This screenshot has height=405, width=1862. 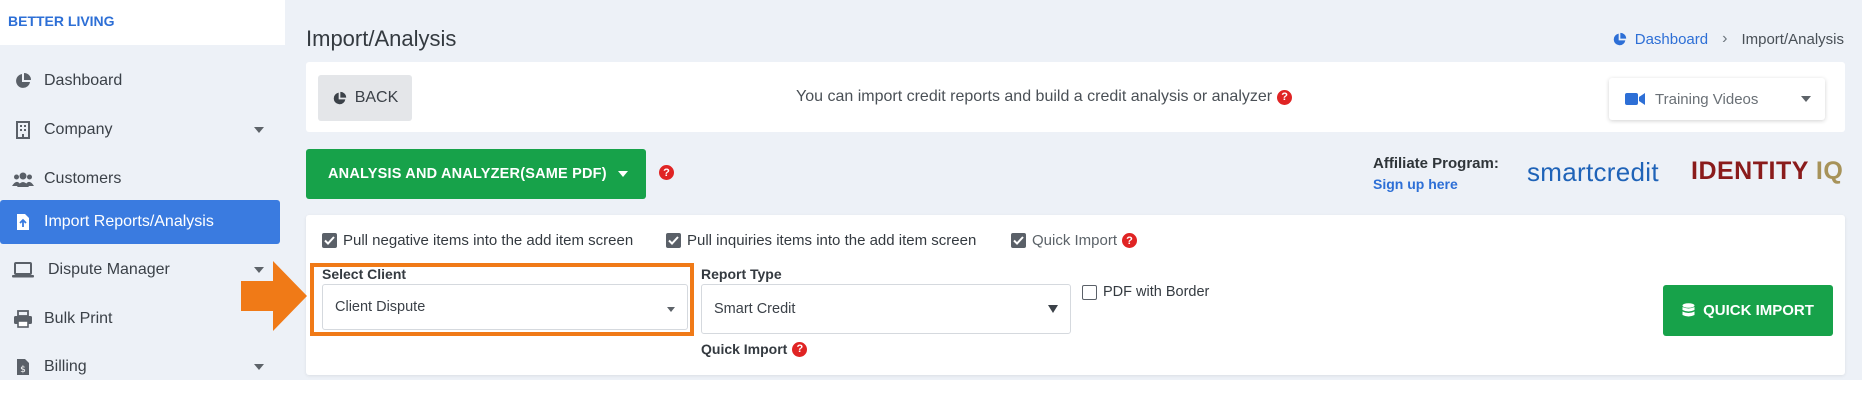 I want to click on affiliate-program: Affiliate Program: Sign up here, so click(x=1436, y=173).